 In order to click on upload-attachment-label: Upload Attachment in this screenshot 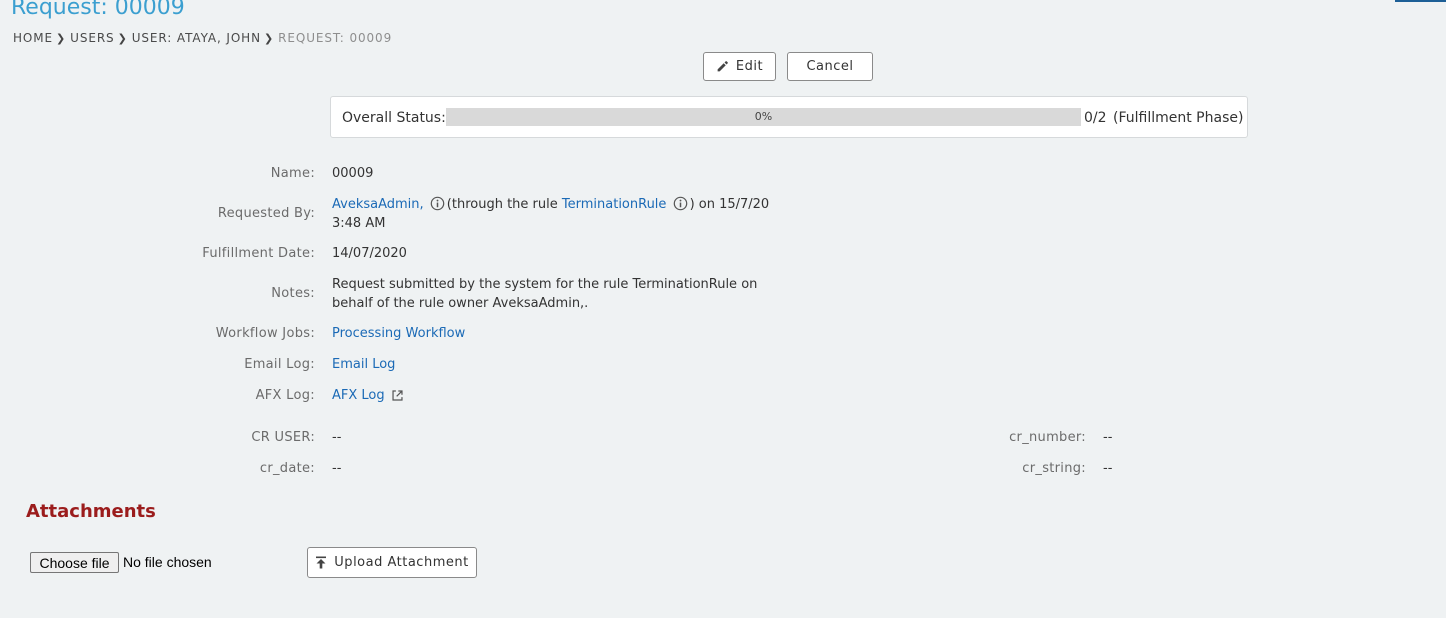, I will do `click(401, 562)`.